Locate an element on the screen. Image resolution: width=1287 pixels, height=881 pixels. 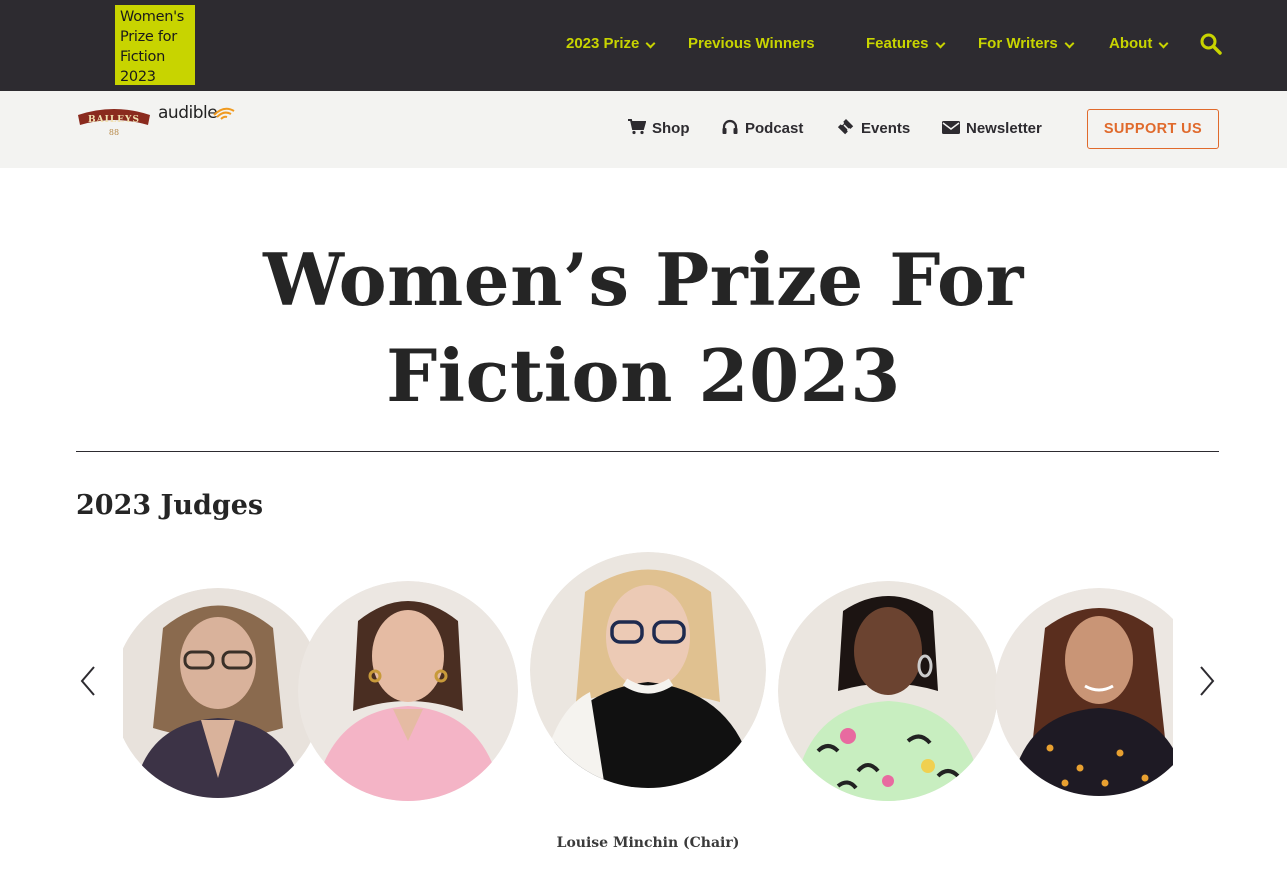
nav-label: Features is located at coordinates (897, 43).